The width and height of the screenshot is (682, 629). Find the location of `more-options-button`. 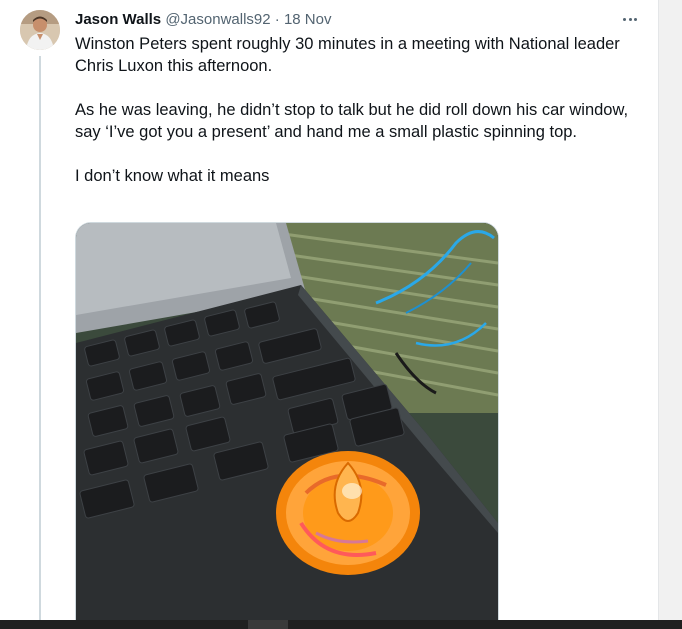

more-options-button is located at coordinates (630, 19).